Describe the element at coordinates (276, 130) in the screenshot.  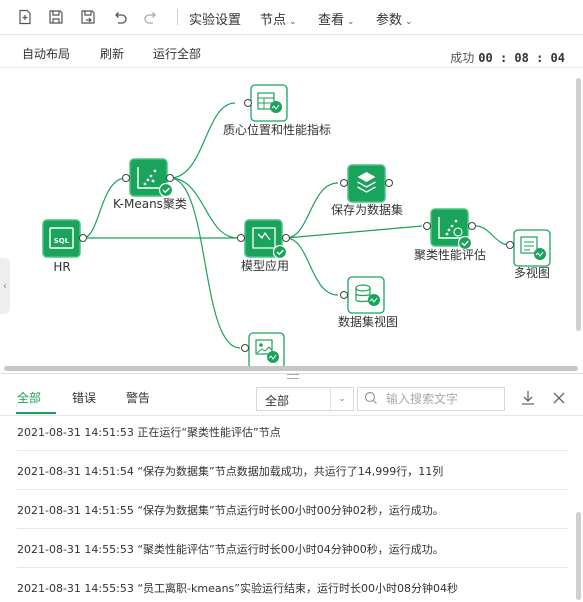
I see `node-label-centroid: 质心位置和性能指标` at that location.